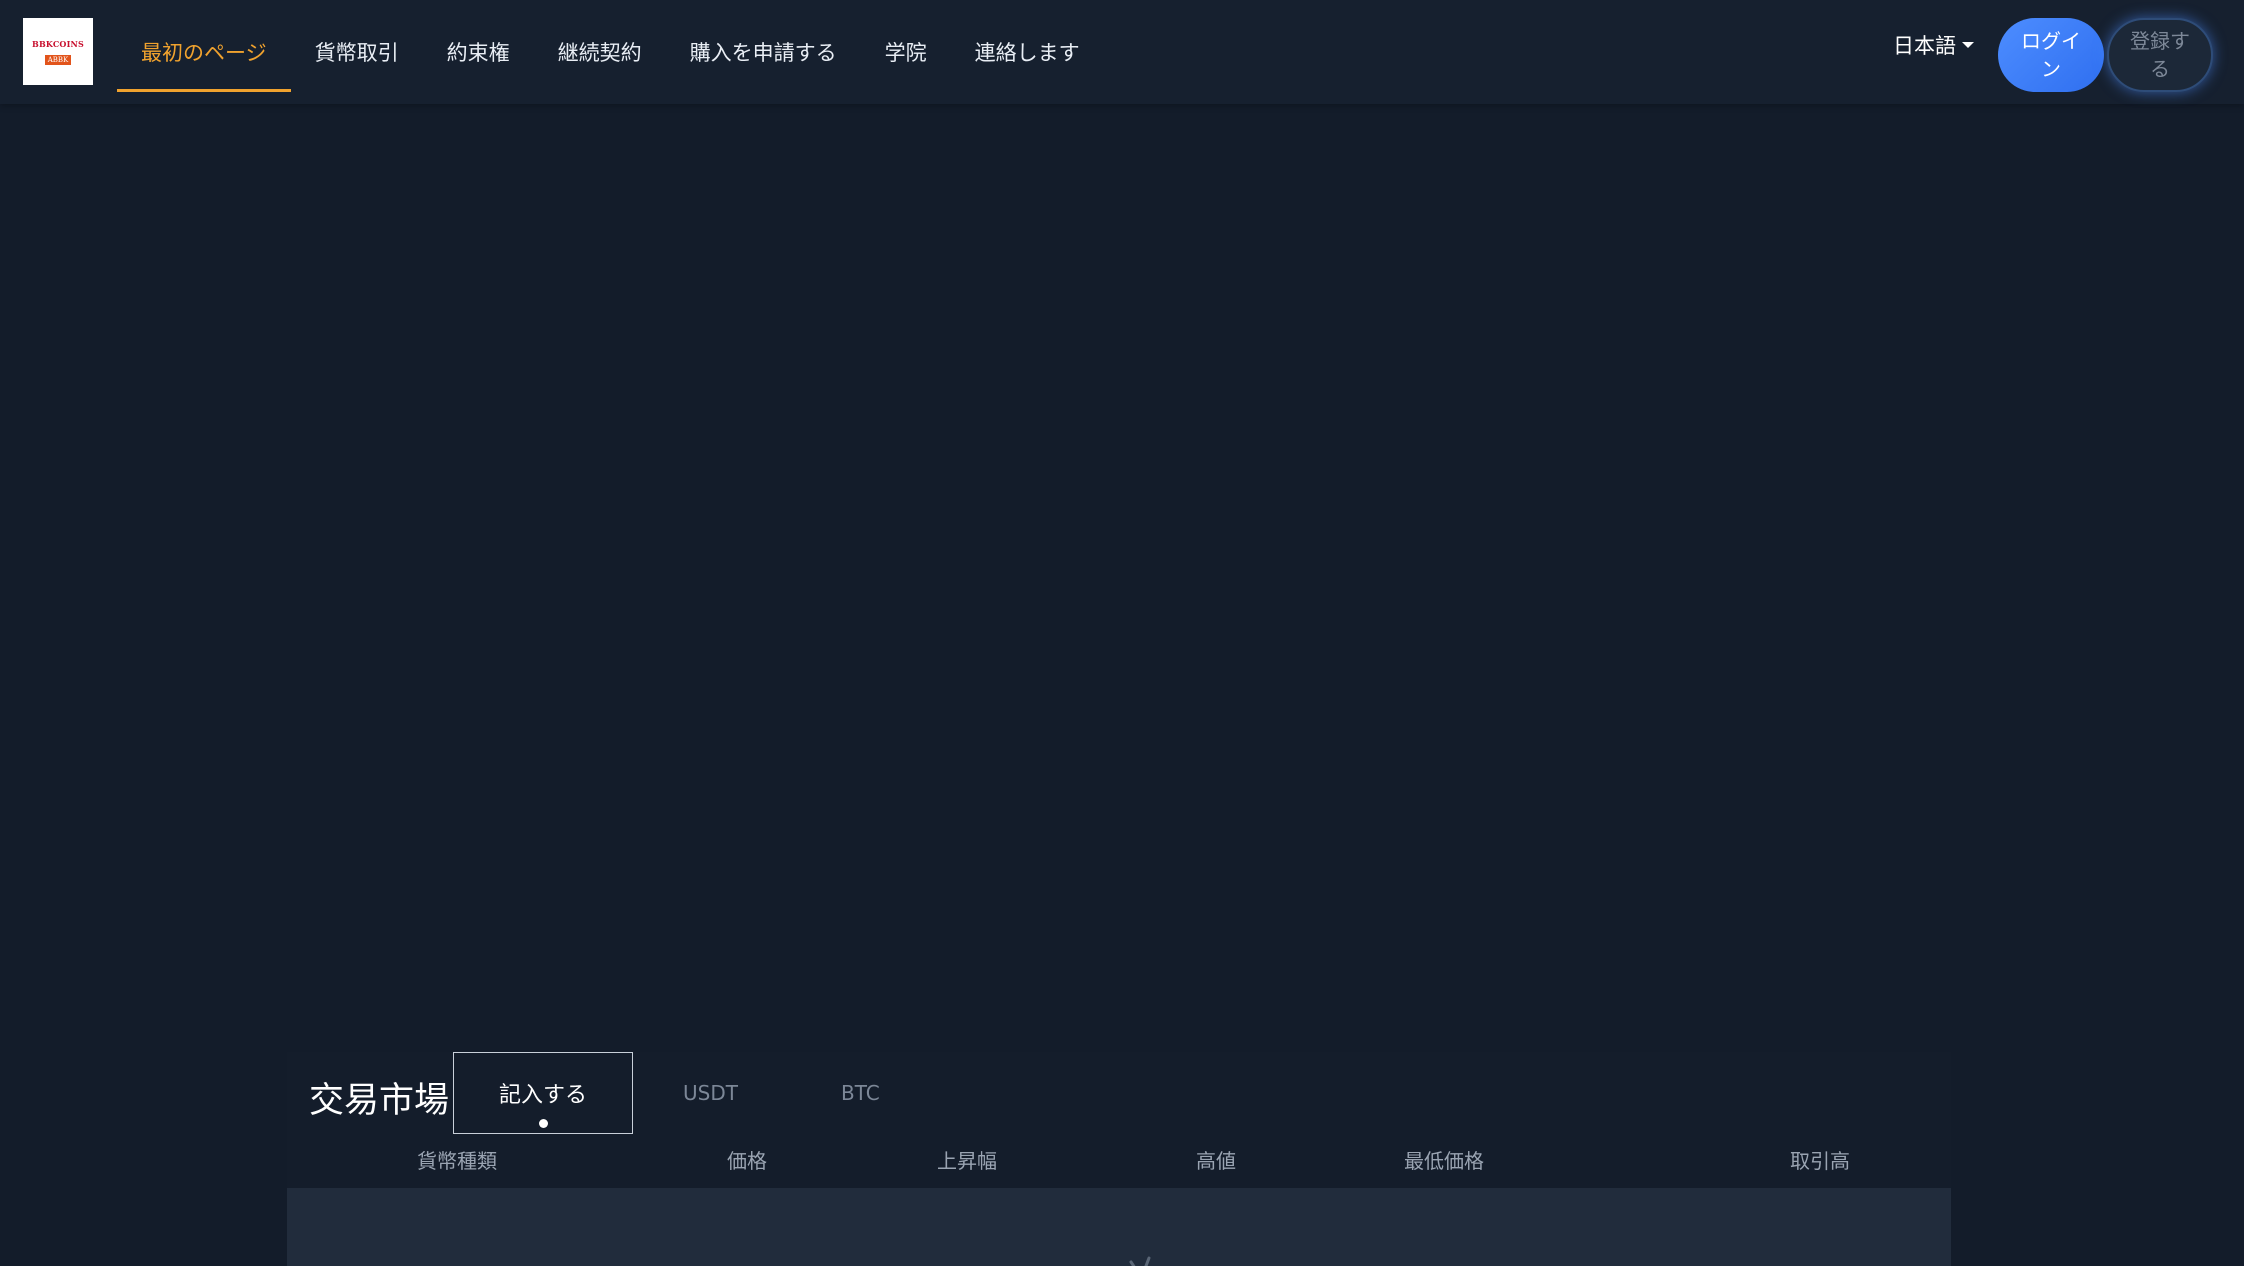  What do you see at coordinates (478, 52) in the screenshot?
I see `nav-item-options: 約束権` at bounding box center [478, 52].